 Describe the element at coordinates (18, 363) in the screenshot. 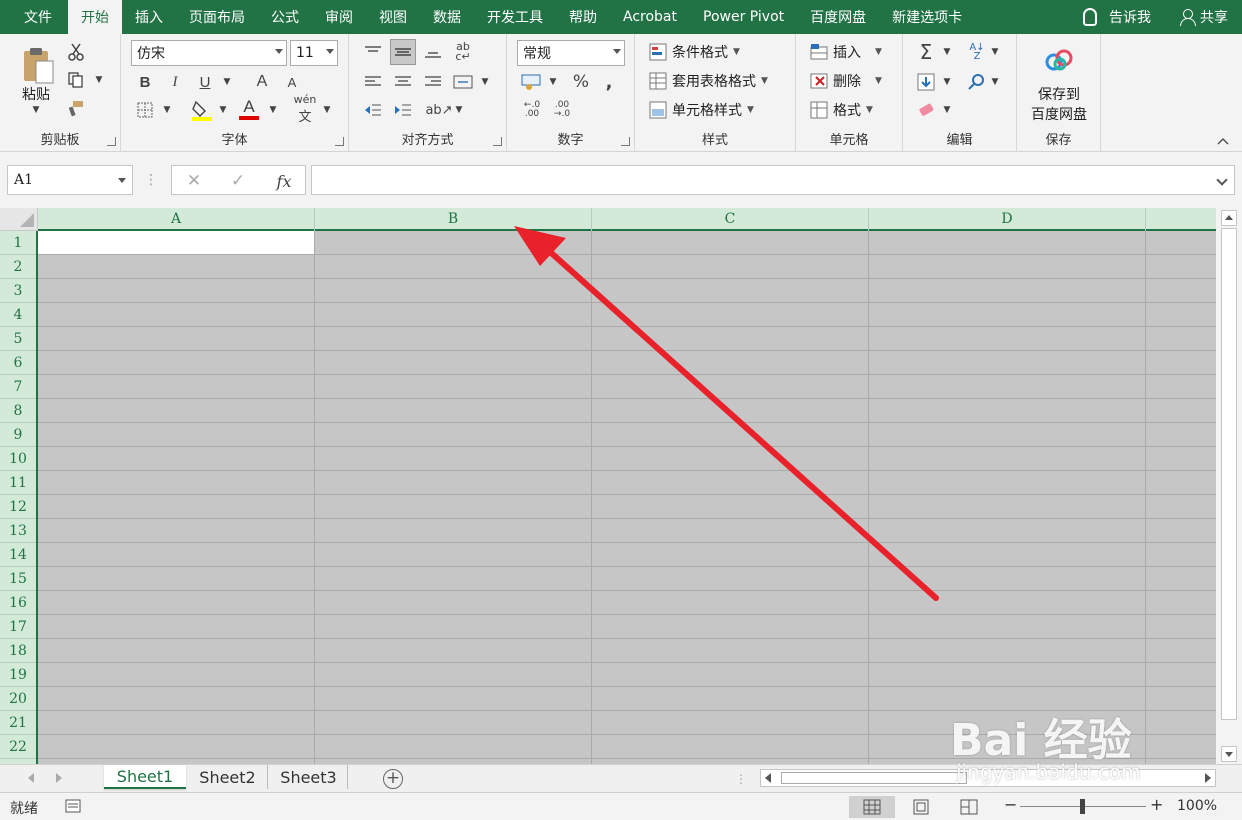

I see `row-header: 6` at that location.